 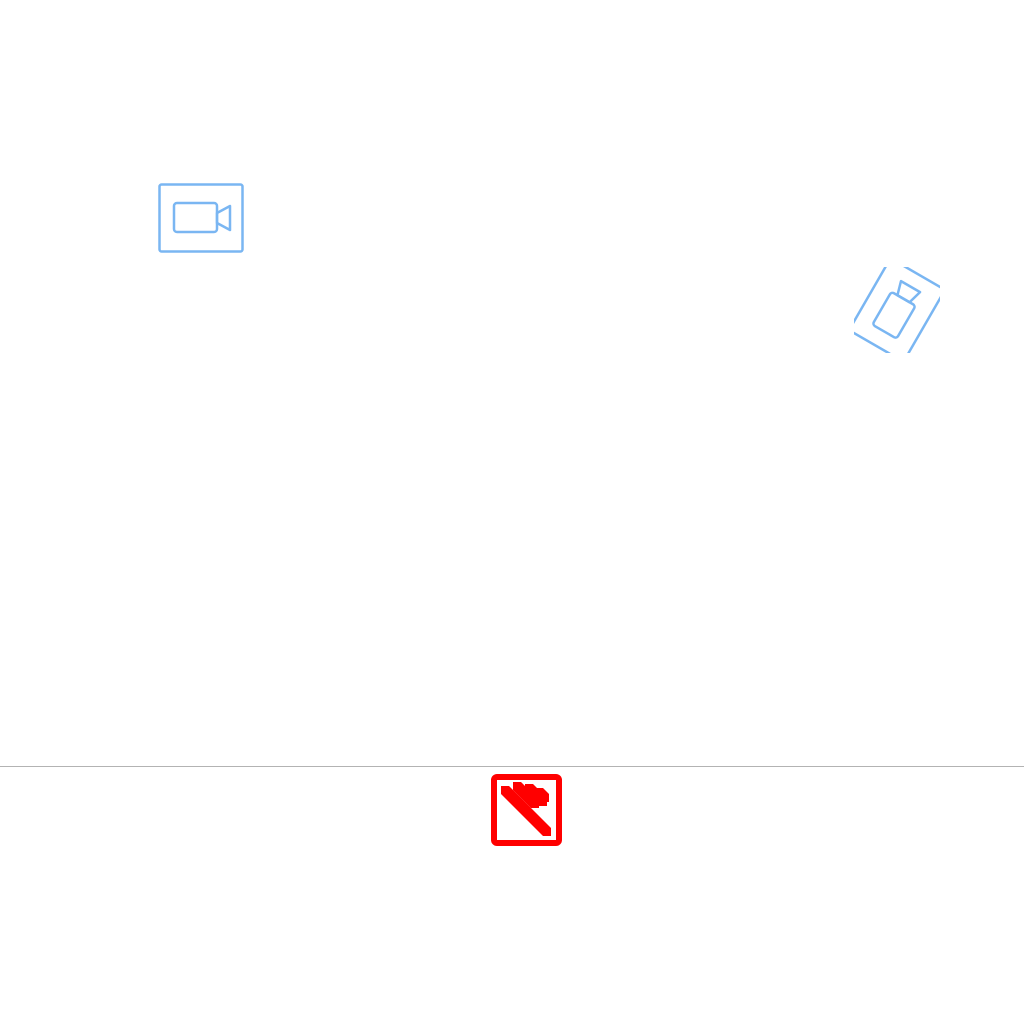 I want to click on camera-tile, so click(x=201, y=218).